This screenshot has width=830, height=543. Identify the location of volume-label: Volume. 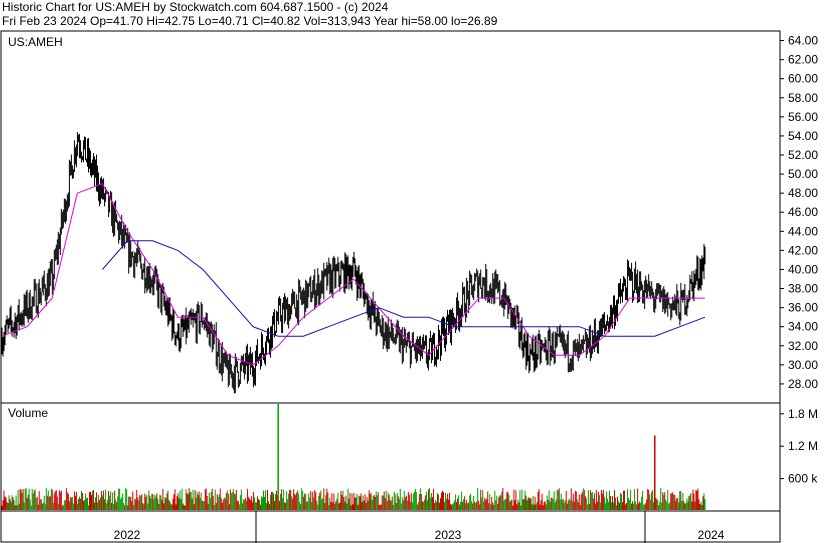
(28, 413).